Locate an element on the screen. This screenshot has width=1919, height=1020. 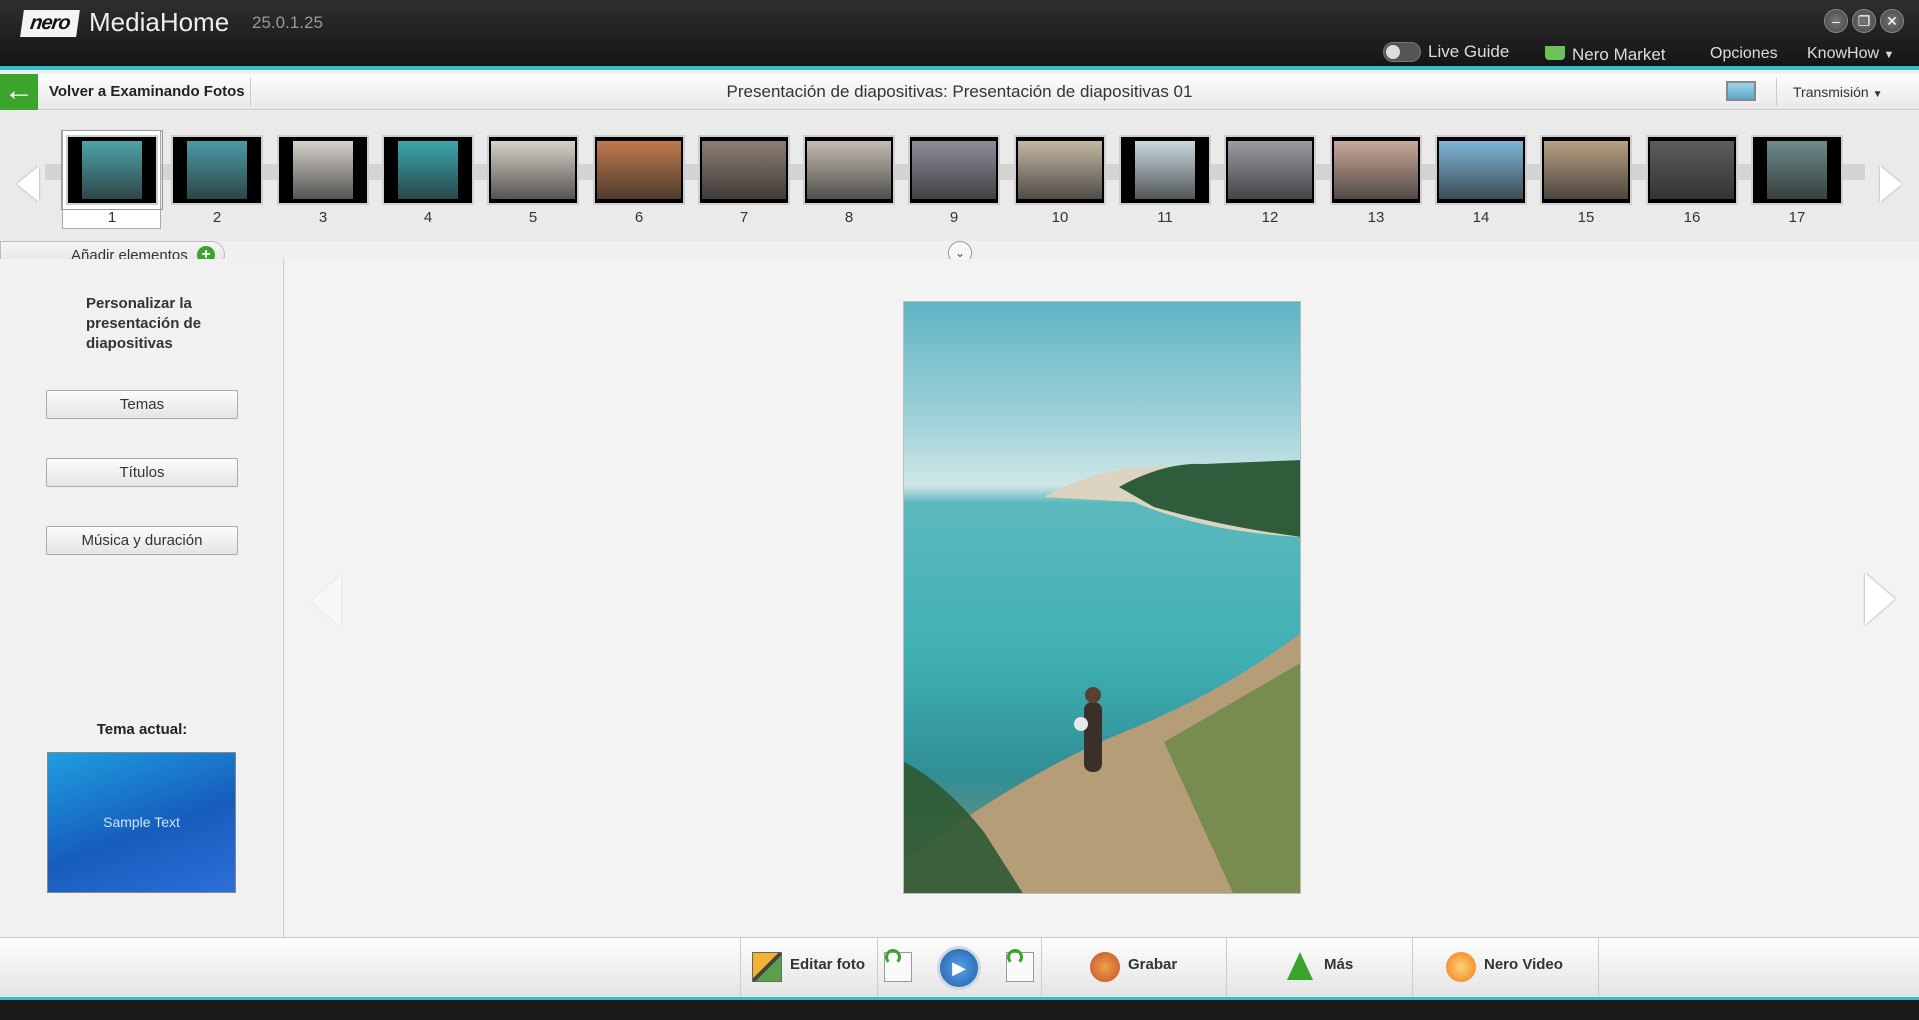
back-button-label: Volver a Examinando Fotos is located at coordinates (147, 91).